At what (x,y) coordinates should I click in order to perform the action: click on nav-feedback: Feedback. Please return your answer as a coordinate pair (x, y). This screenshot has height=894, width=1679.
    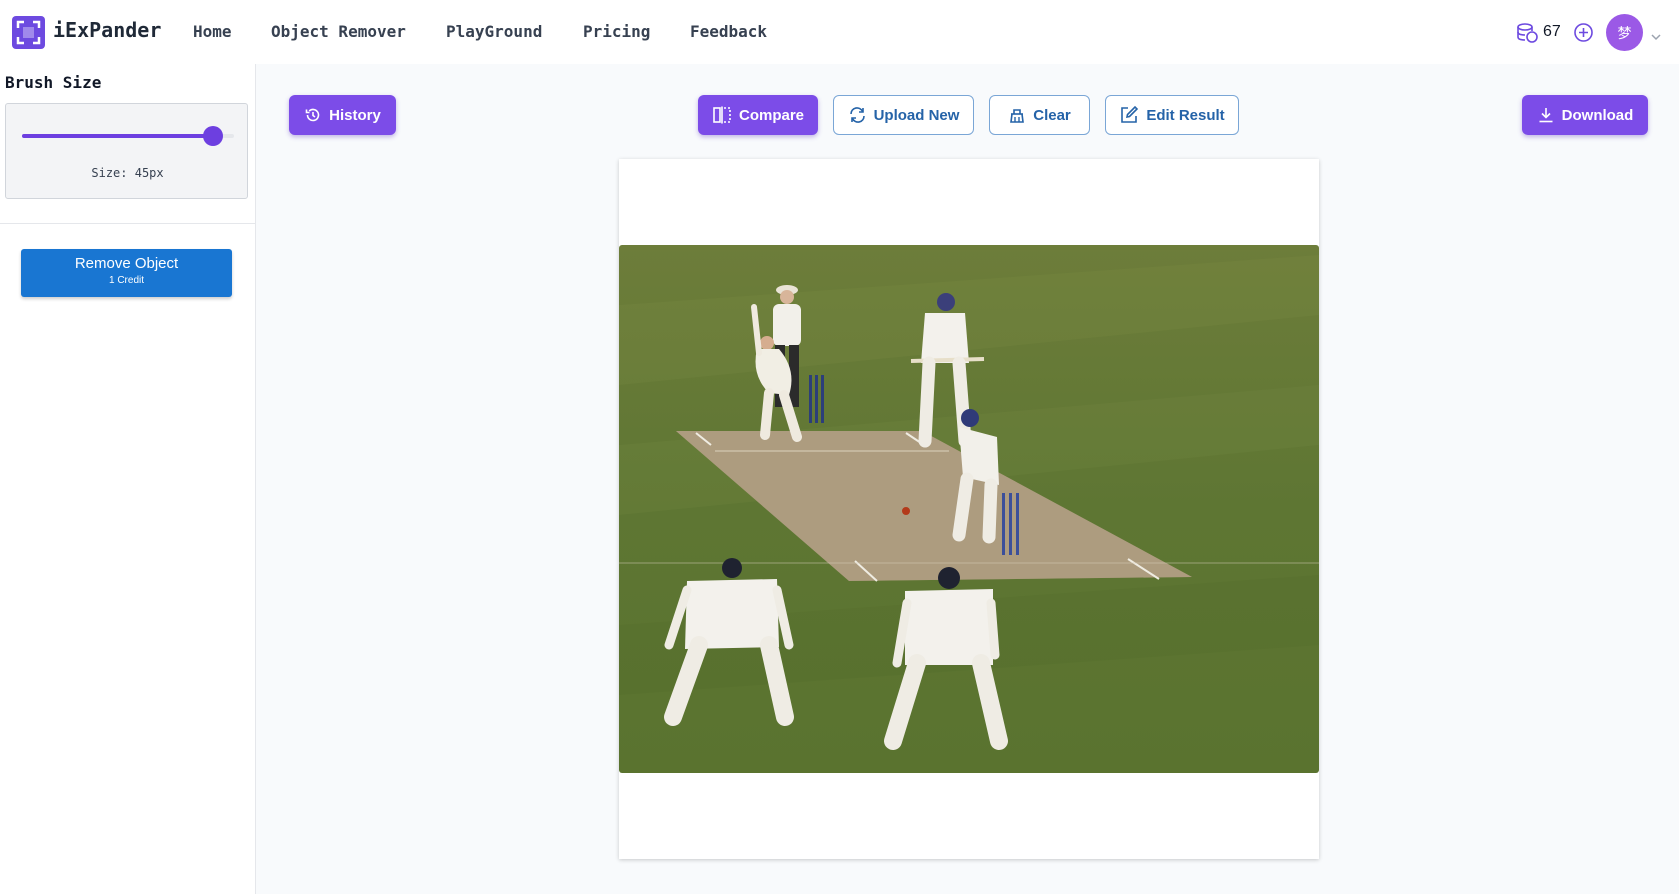
    Looking at the image, I should click on (728, 31).